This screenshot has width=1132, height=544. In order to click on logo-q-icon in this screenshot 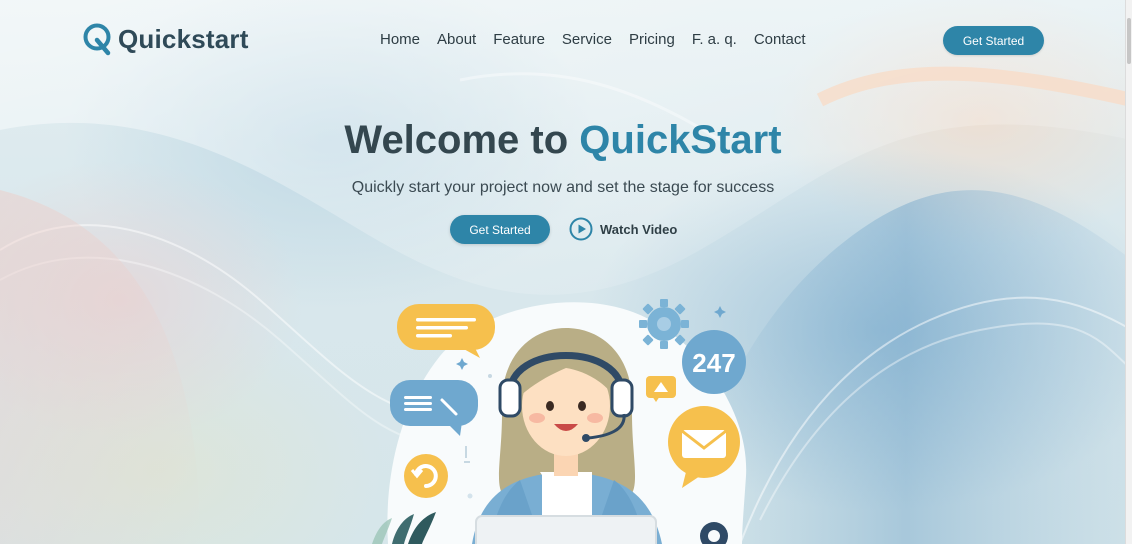, I will do `click(97, 39)`.